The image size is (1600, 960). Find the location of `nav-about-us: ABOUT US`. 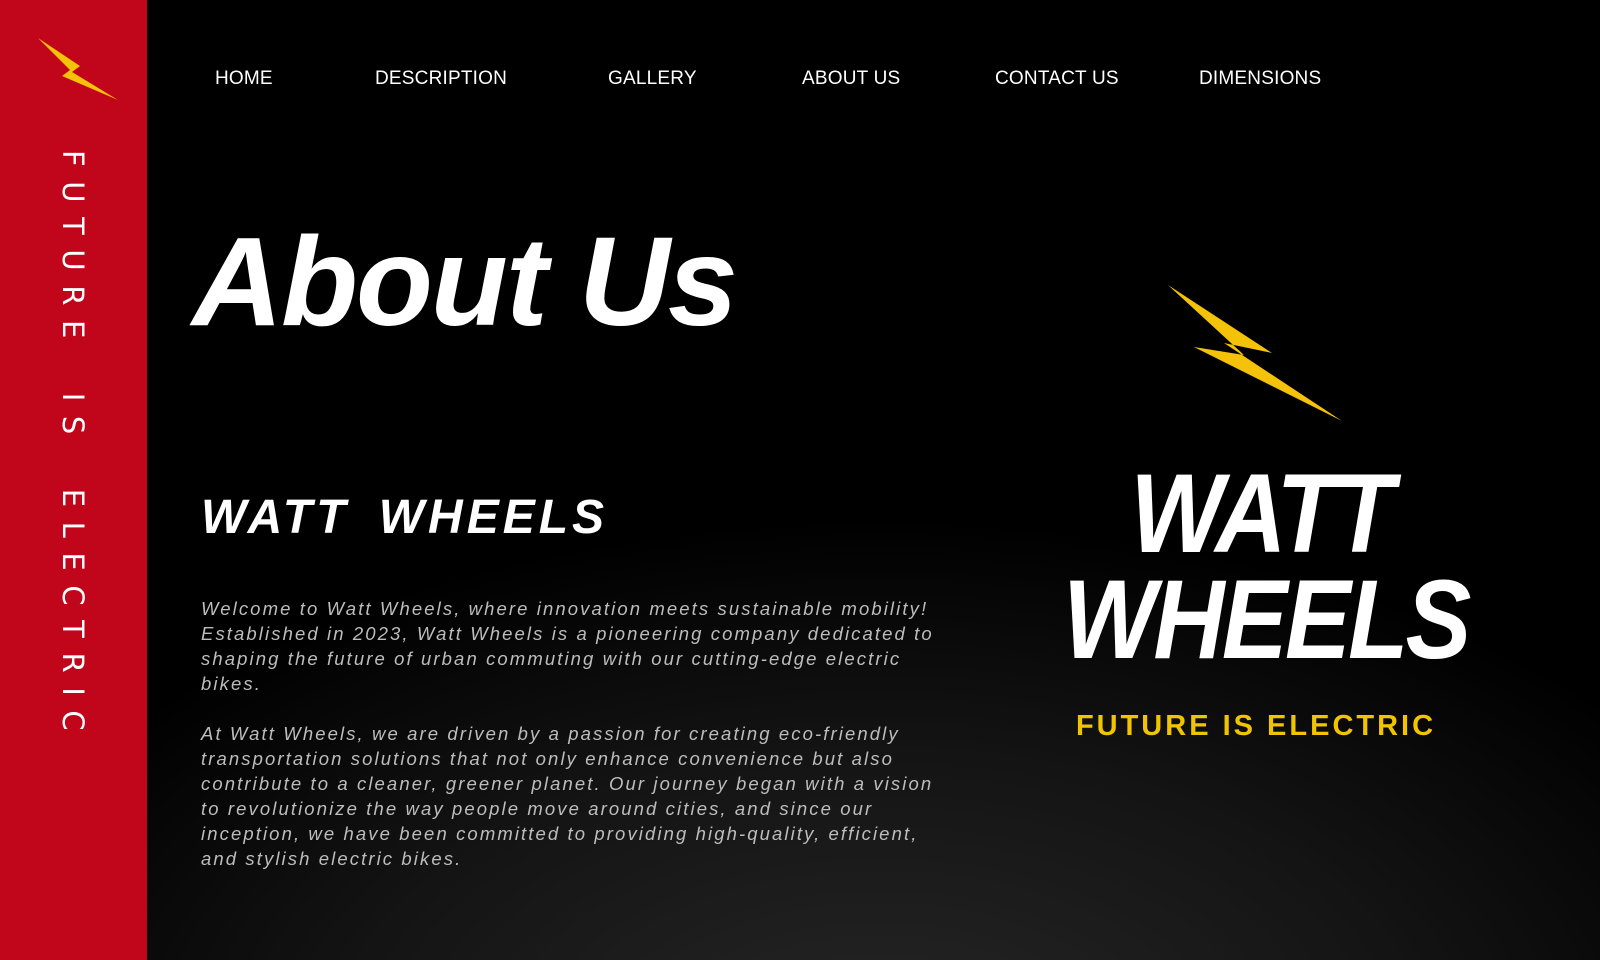

nav-about-us: ABOUT US is located at coordinates (851, 79).